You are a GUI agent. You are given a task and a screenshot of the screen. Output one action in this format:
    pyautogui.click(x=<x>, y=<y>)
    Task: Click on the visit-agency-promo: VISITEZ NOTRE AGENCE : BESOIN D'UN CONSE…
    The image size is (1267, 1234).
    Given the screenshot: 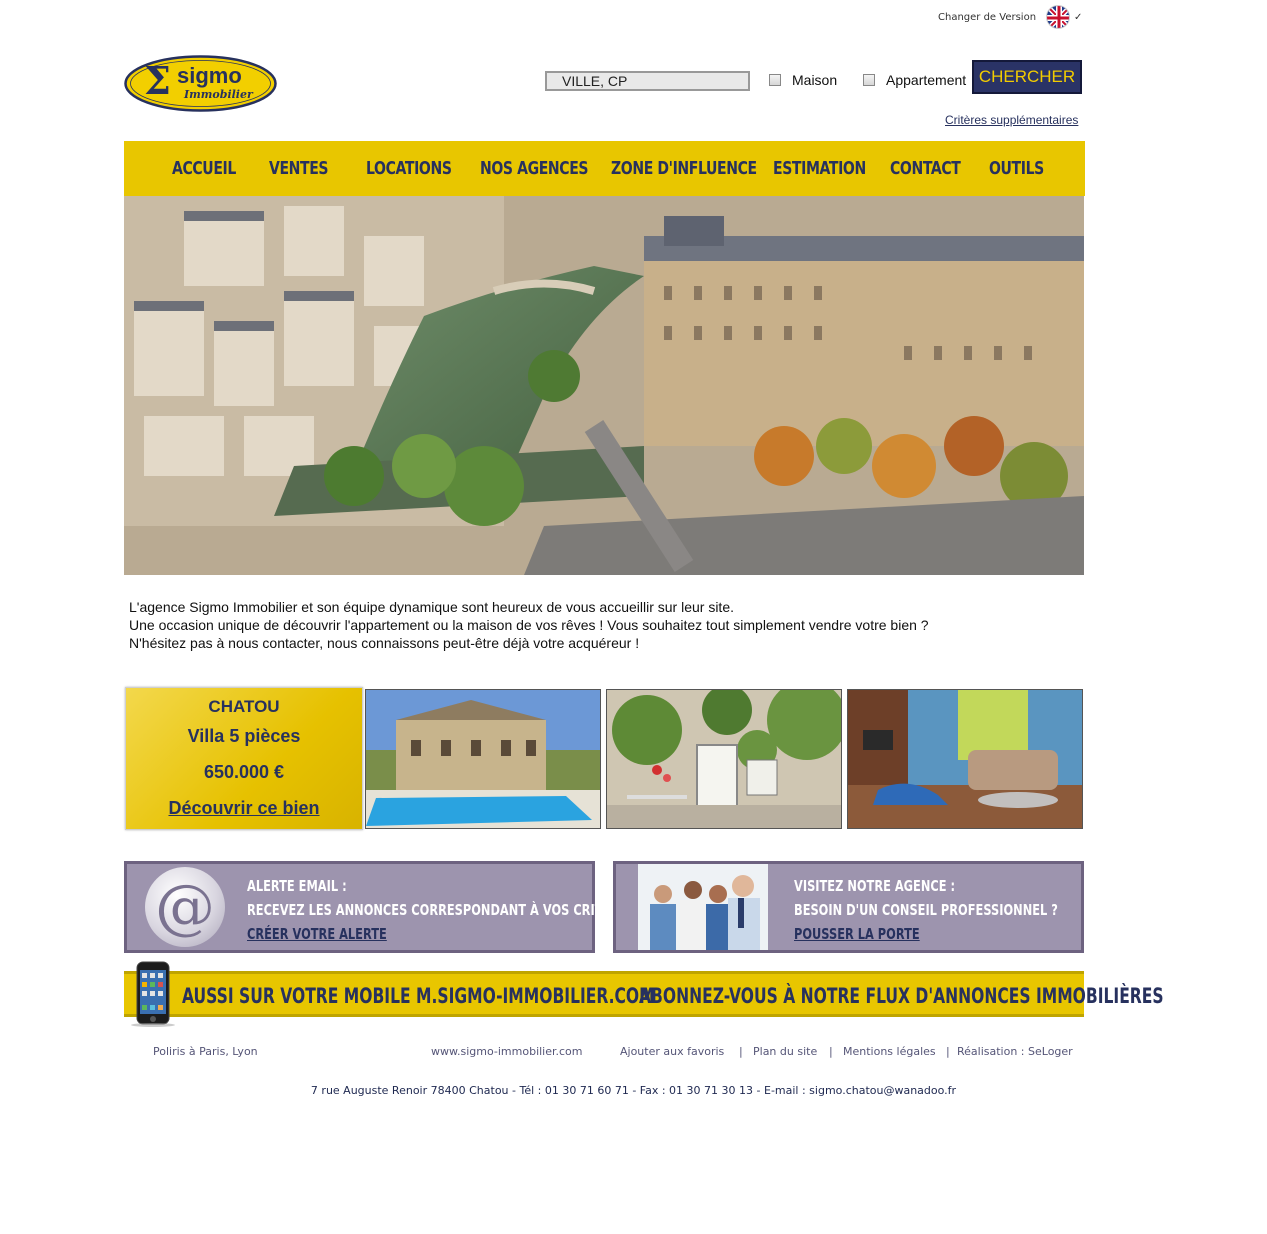 What is the action you would take?
    pyautogui.click(x=848, y=907)
    